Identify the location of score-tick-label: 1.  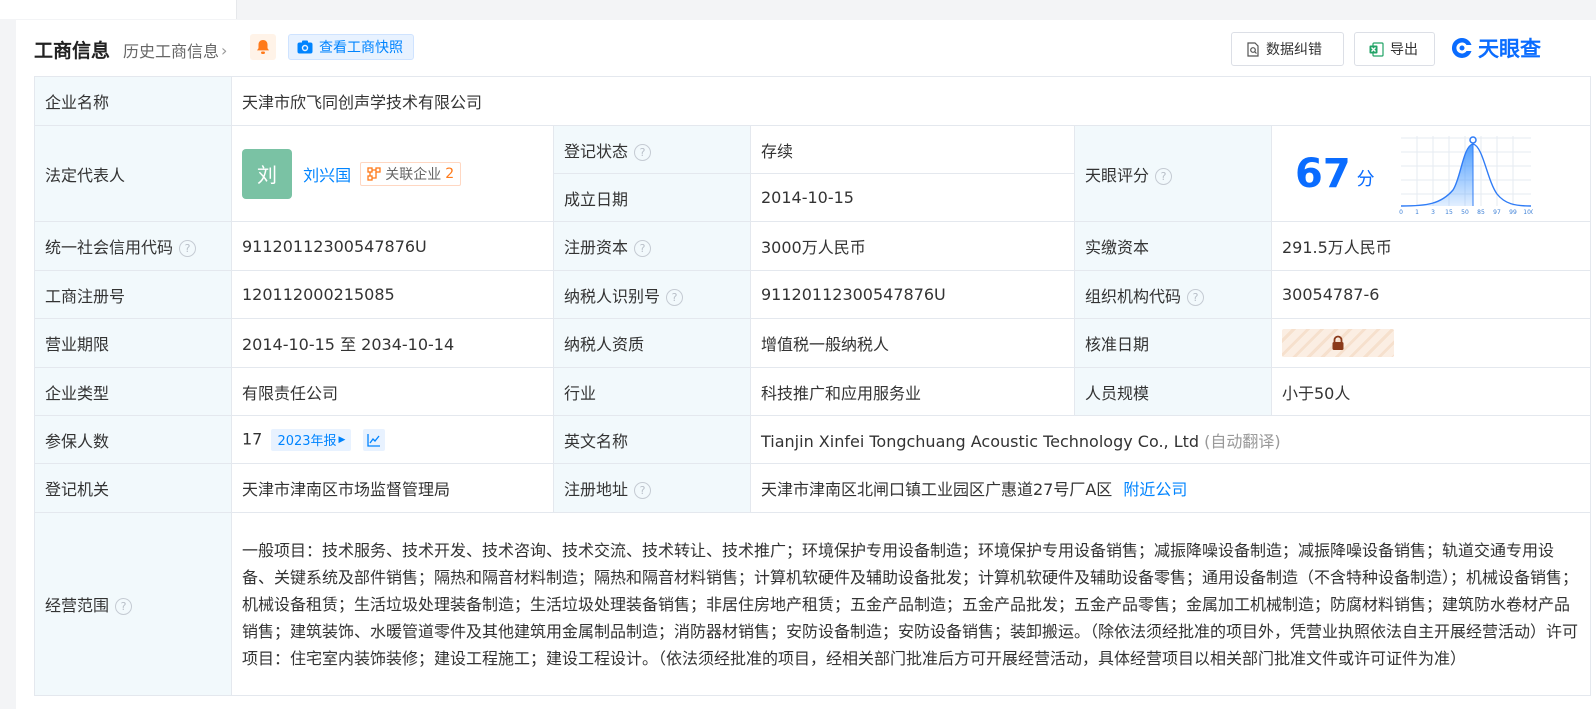
(1417, 212).